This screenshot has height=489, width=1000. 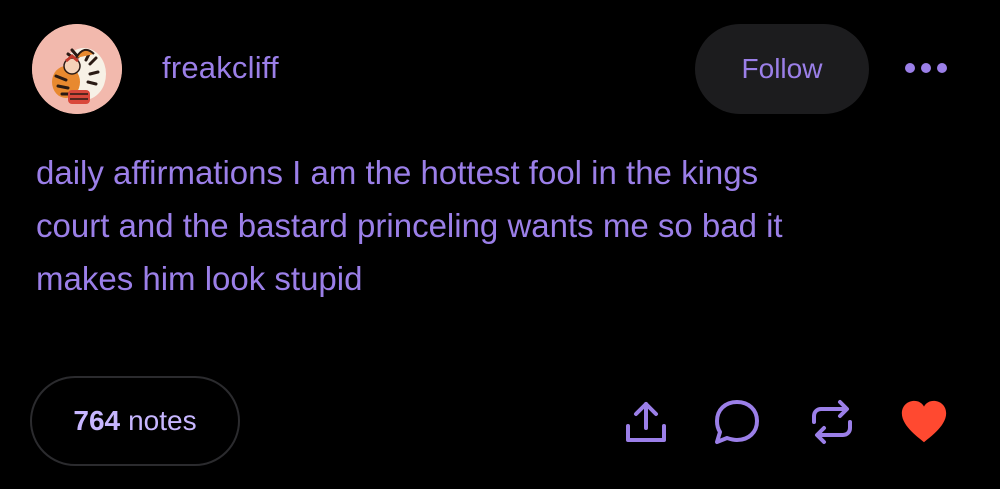 I want to click on reblog-icon, so click(x=832, y=422).